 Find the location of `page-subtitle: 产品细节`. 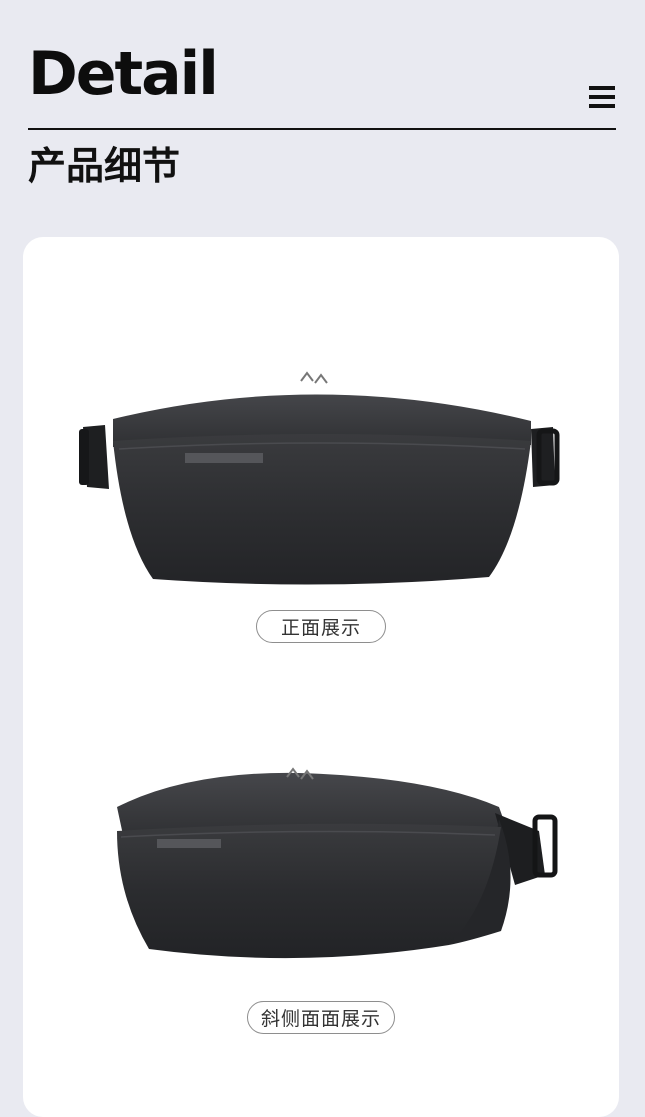

page-subtitle: 产品细节 is located at coordinates (104, 166).